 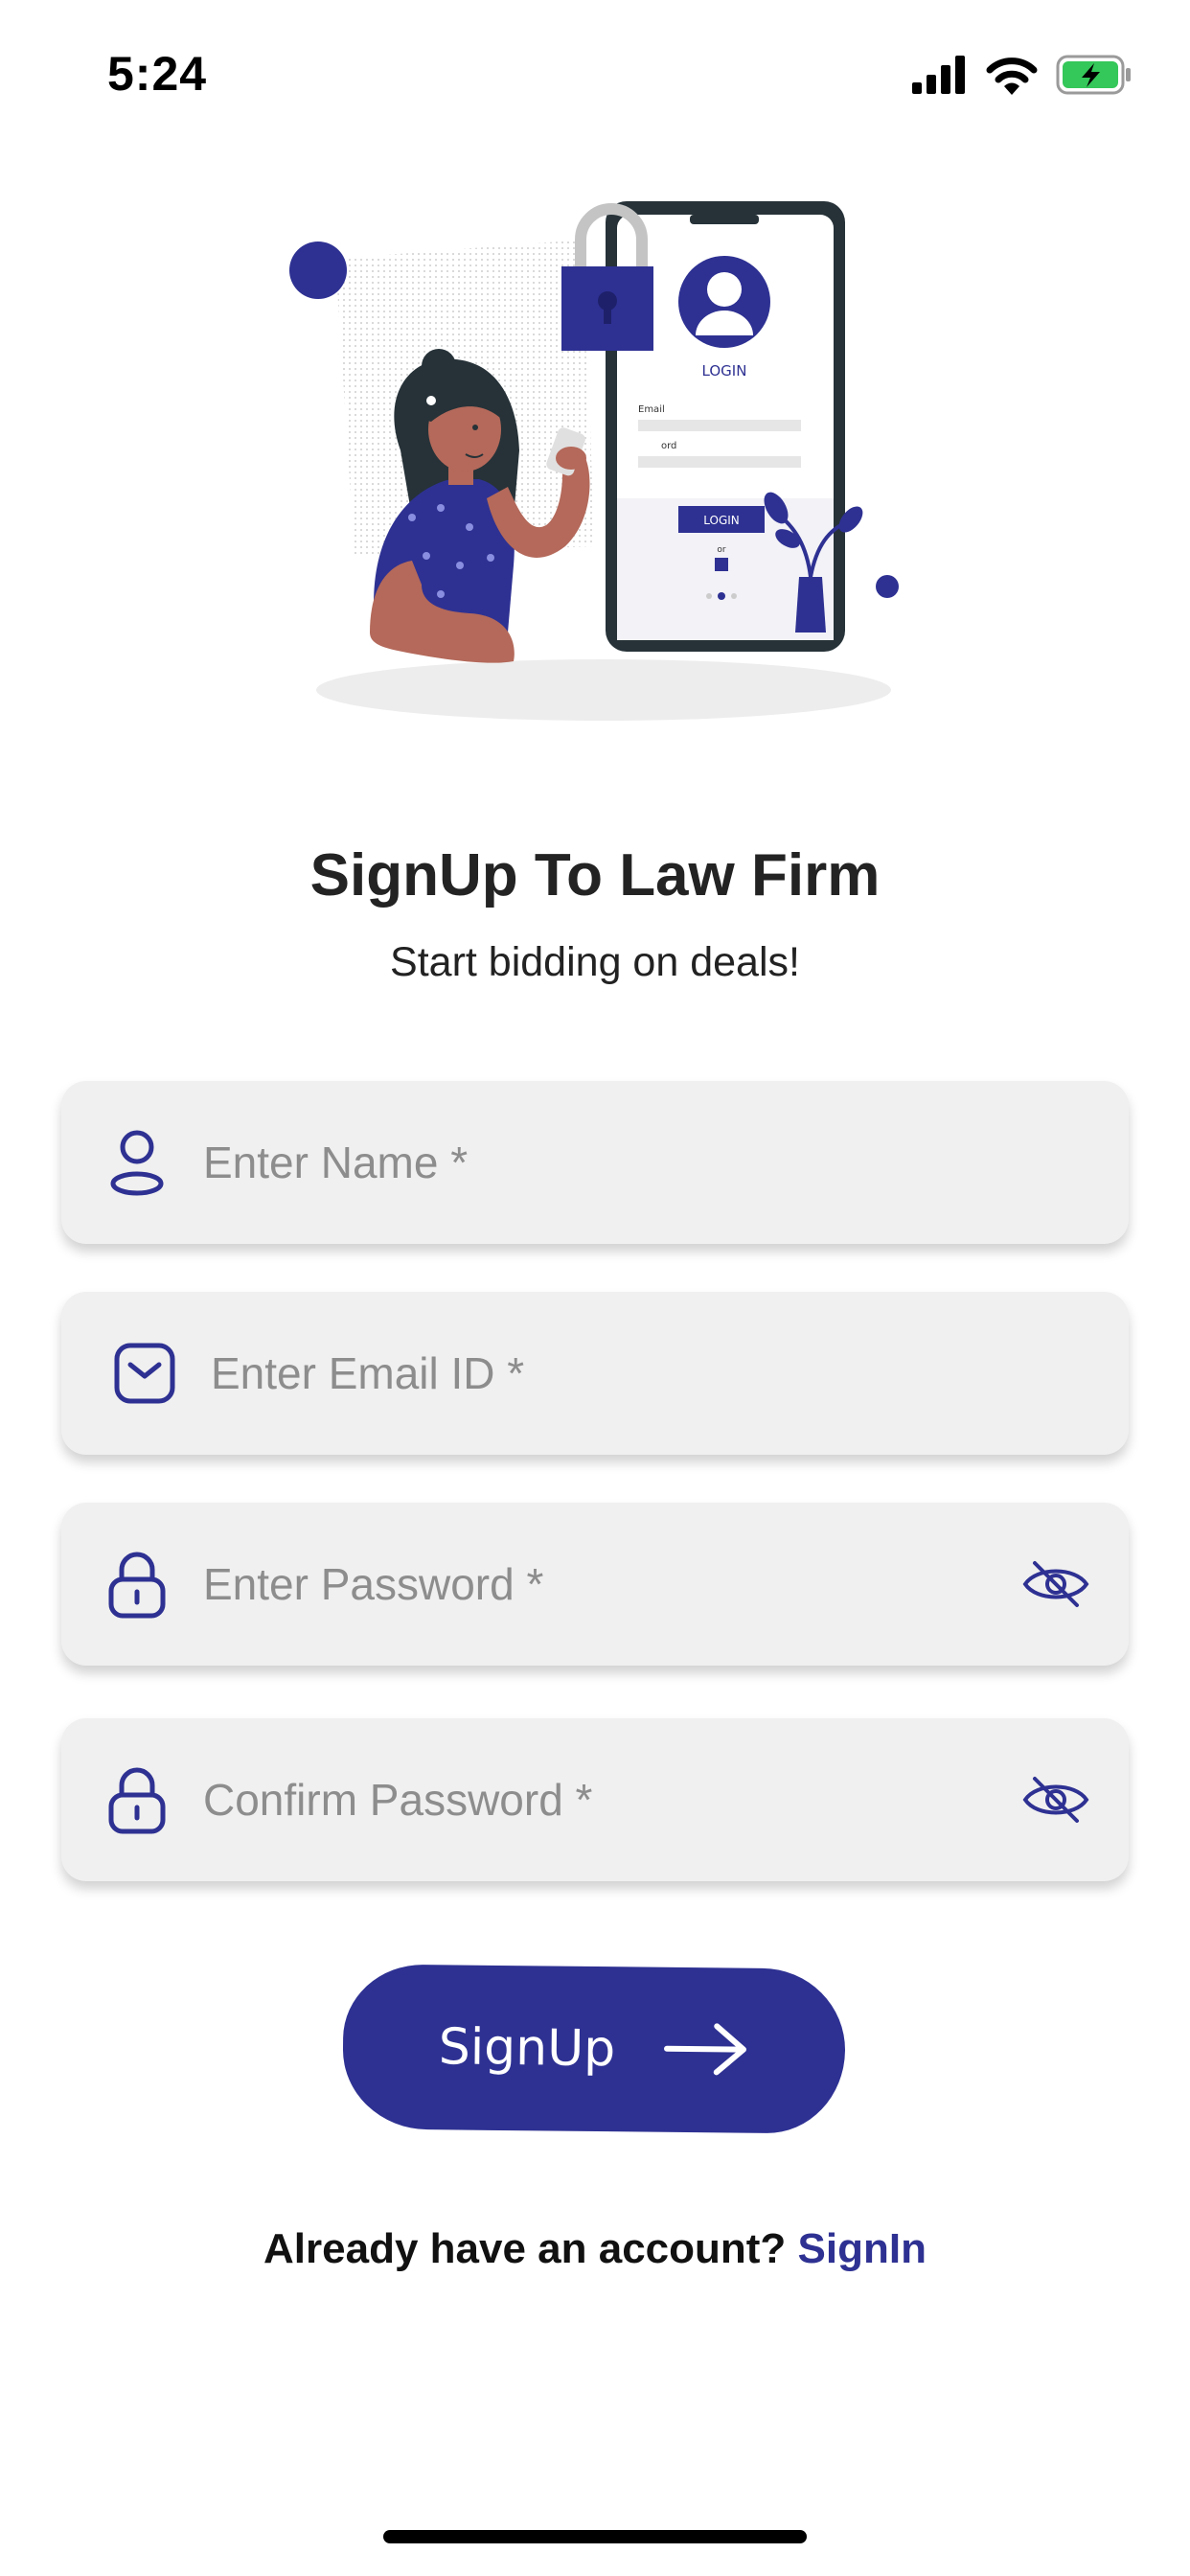 What do you see at coordinates (594, 461) in the screenshot?
I see `signup-illustration: LOGIN Email ord LOGIN or` at bounding box center [594, 461].